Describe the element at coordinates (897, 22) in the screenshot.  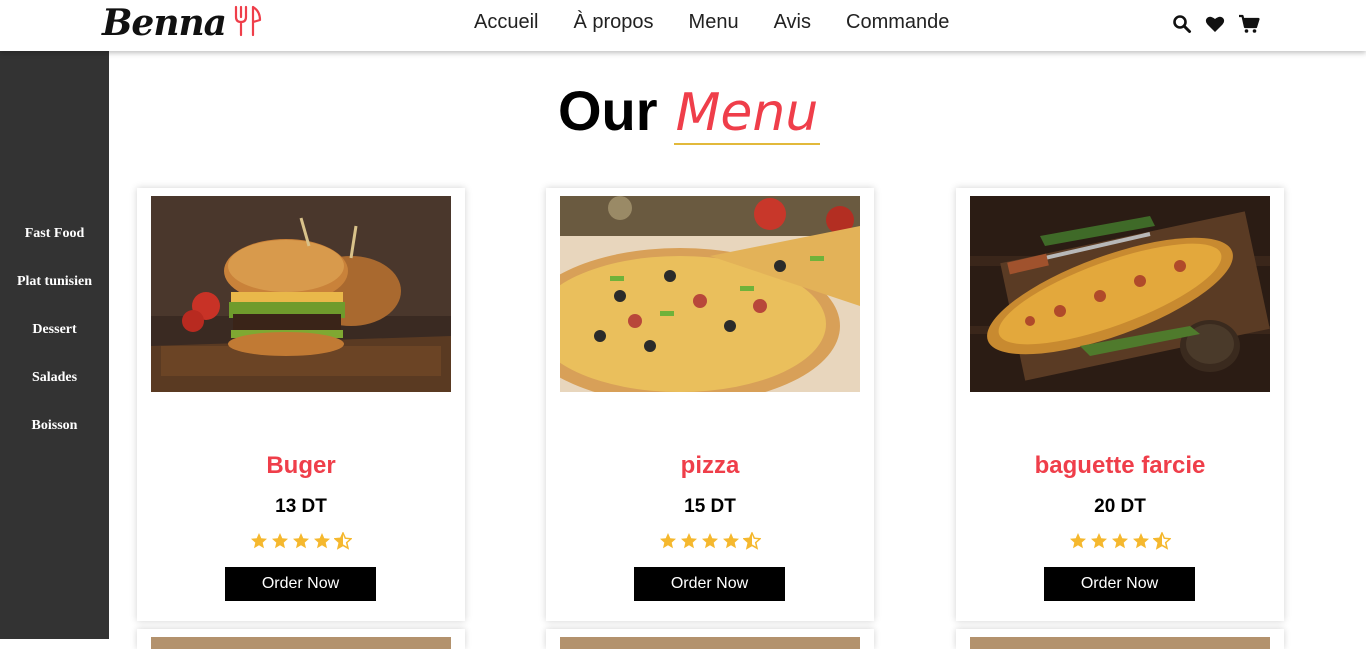
I see `nav-link-commande: Commande` at that location.